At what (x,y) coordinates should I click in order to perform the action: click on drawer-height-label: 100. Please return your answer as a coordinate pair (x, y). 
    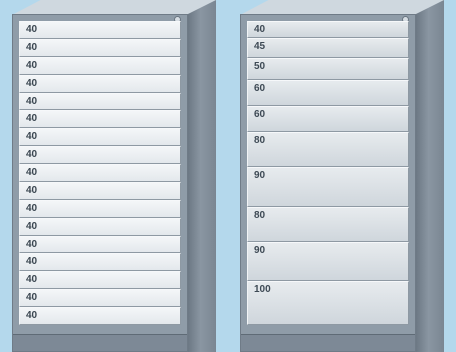
    Looking at the image, I should click on (262, 290).